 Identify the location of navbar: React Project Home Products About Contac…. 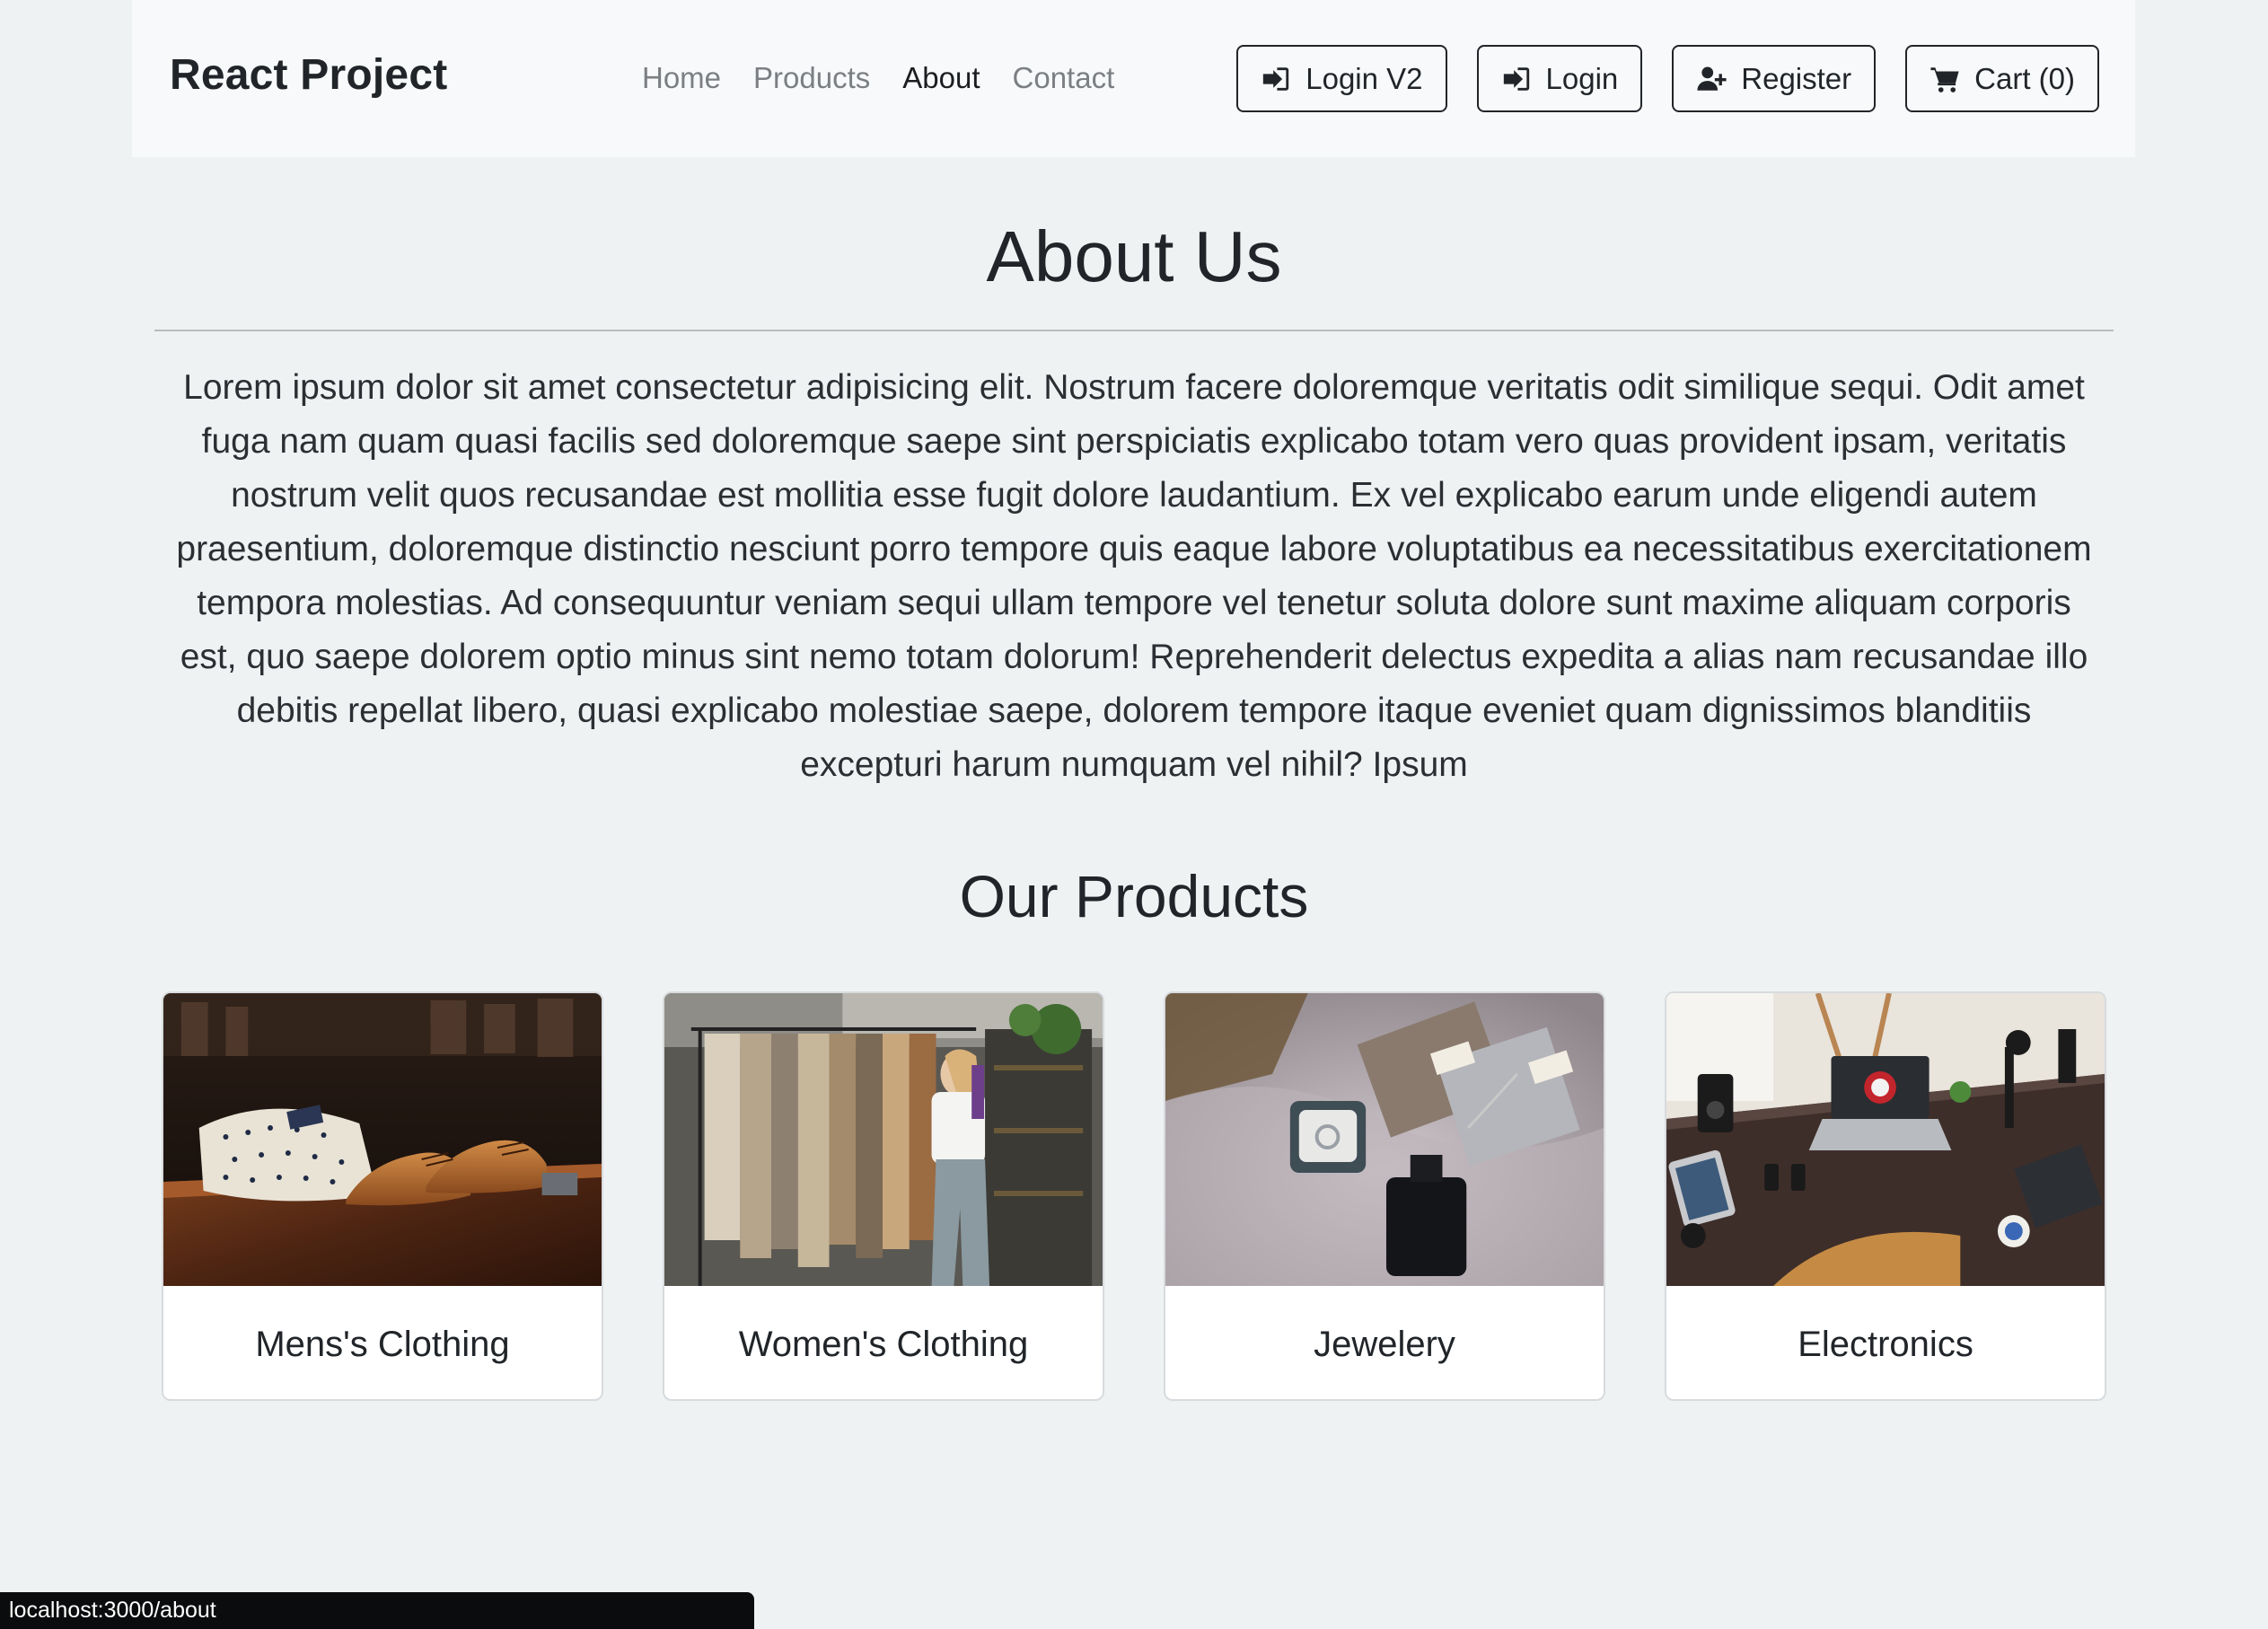
(1133, 78).